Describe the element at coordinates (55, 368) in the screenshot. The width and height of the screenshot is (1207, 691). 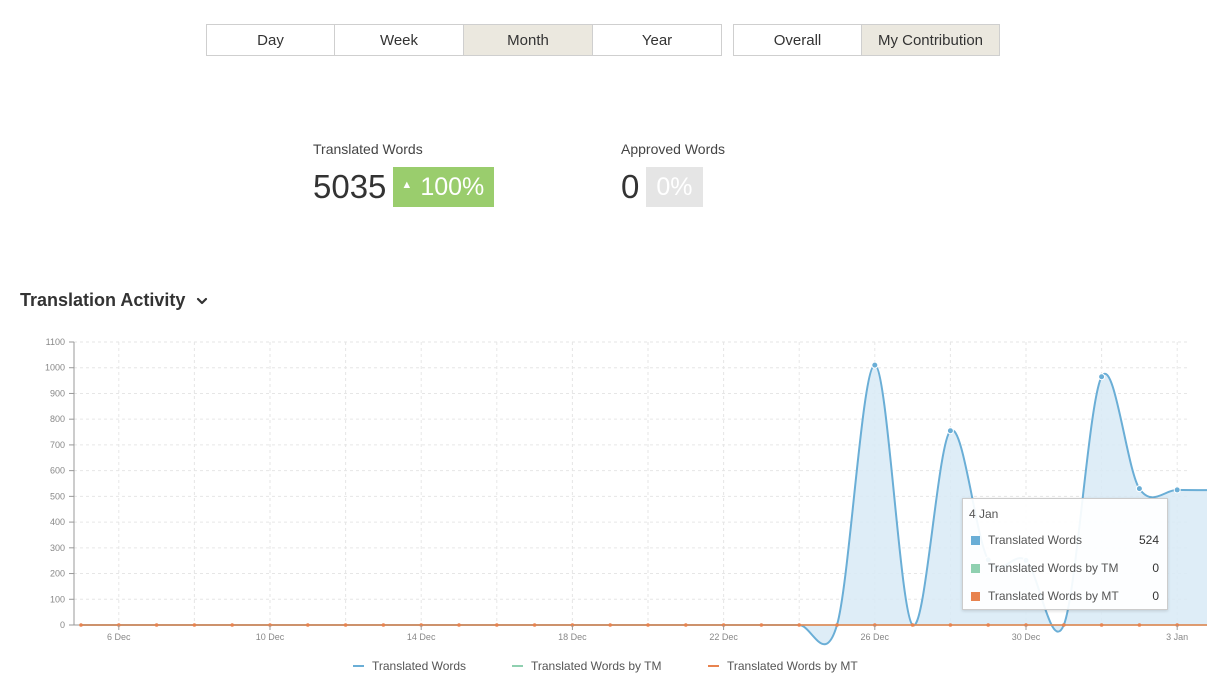
I see `y-tick-label: 1000` at that location.